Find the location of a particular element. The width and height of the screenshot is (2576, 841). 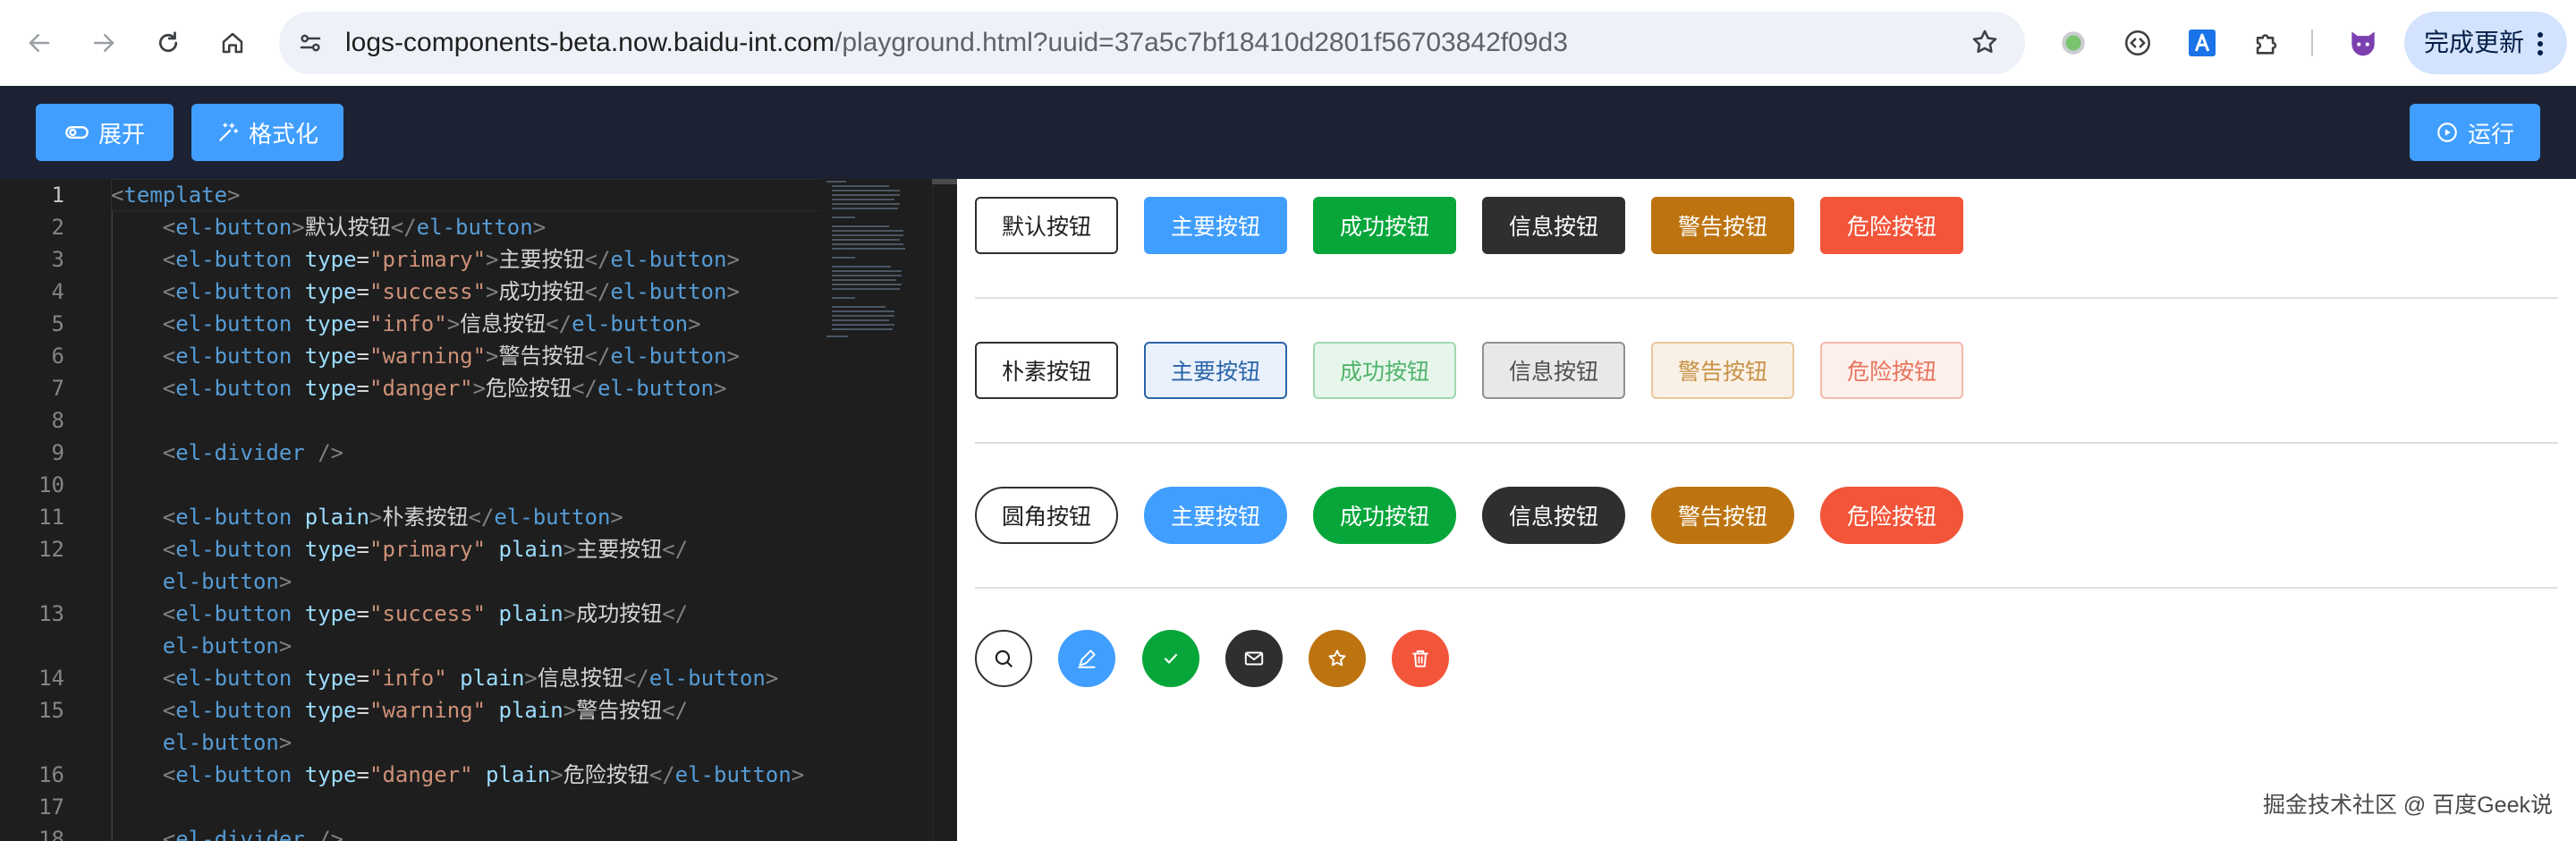

round-warning-button: 警告按钮 is located at coordinates (1722, 515).